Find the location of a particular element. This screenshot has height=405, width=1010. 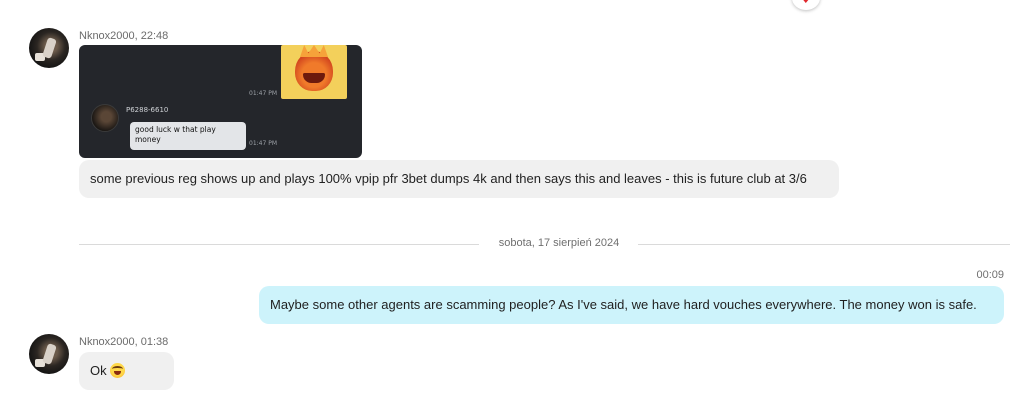

angry-sticker-image is located at coordinates (314, 72).